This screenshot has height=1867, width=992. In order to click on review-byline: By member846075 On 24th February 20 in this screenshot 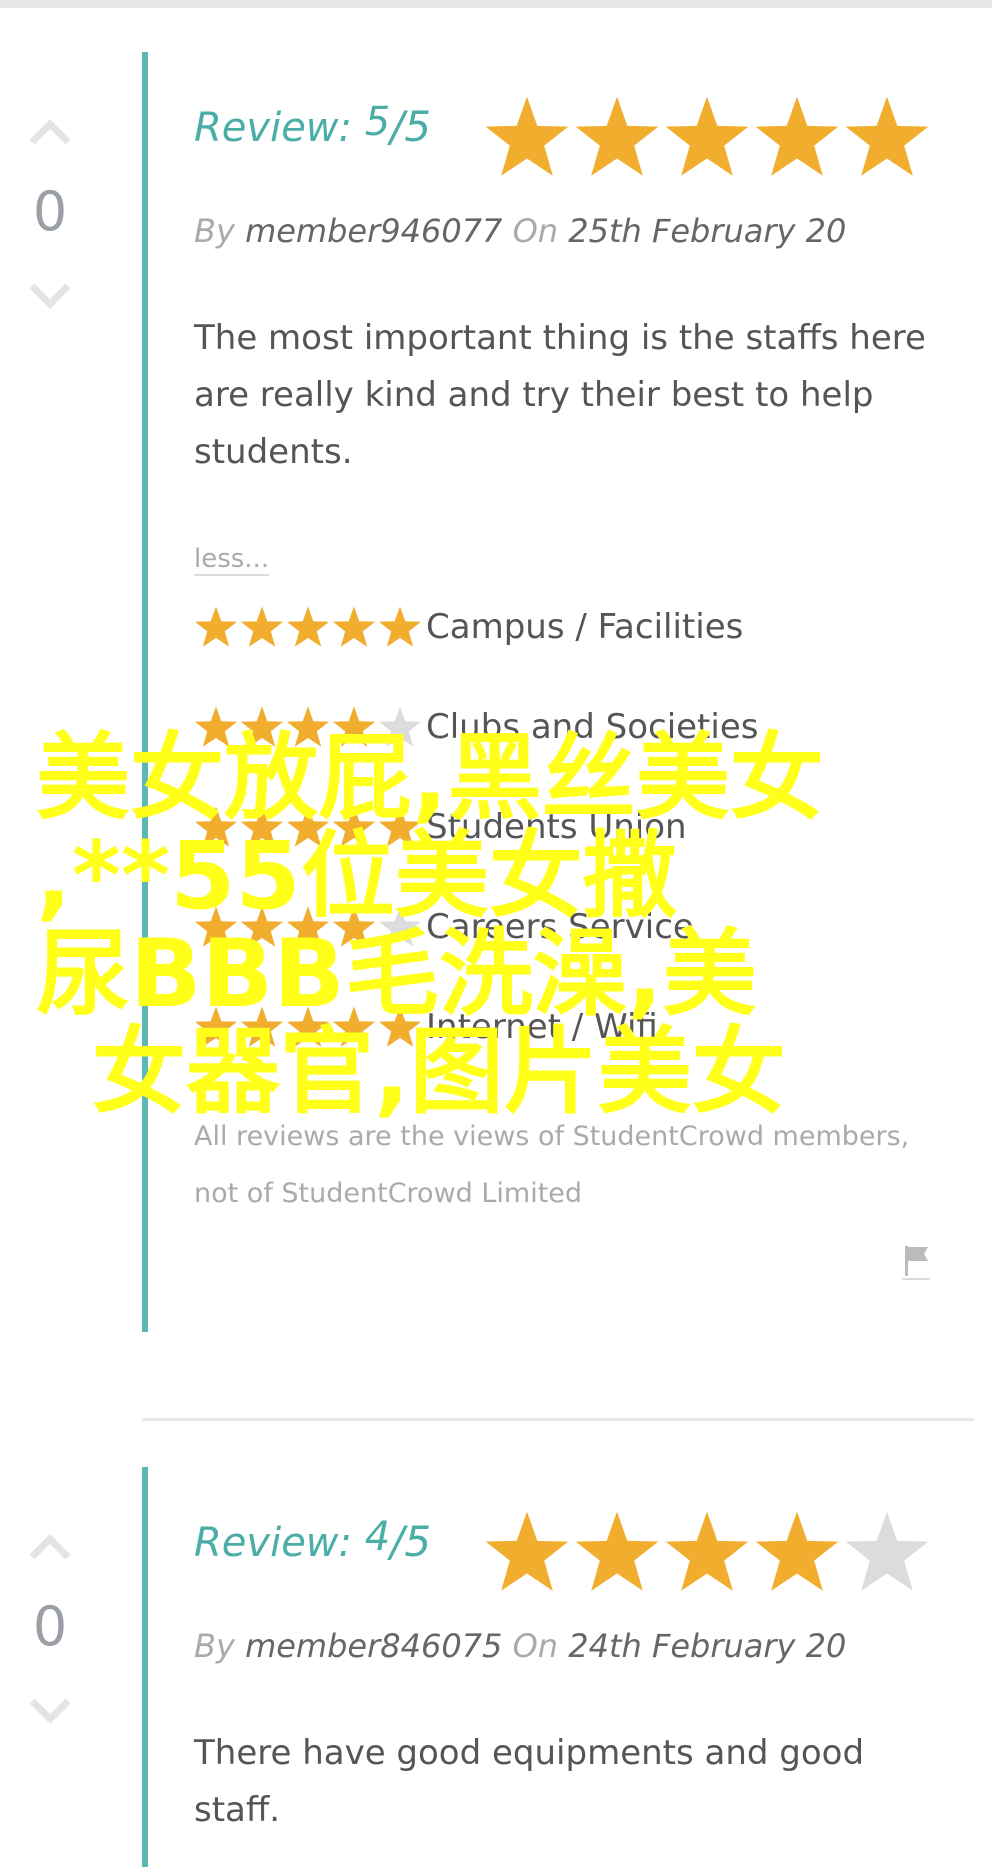, I will do `click(520, 1646)`.